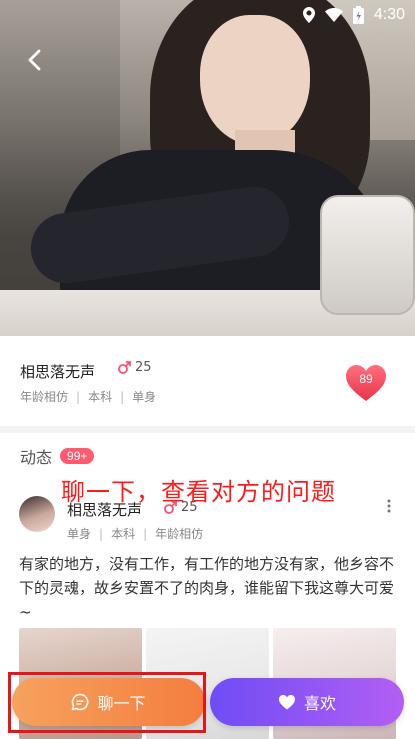 The height and width of the screenshot is (739, 415). What do you see at coordinates (143, 367) in the screenshot?
I see `profile-age: 25` at bounding box center [143, 367].